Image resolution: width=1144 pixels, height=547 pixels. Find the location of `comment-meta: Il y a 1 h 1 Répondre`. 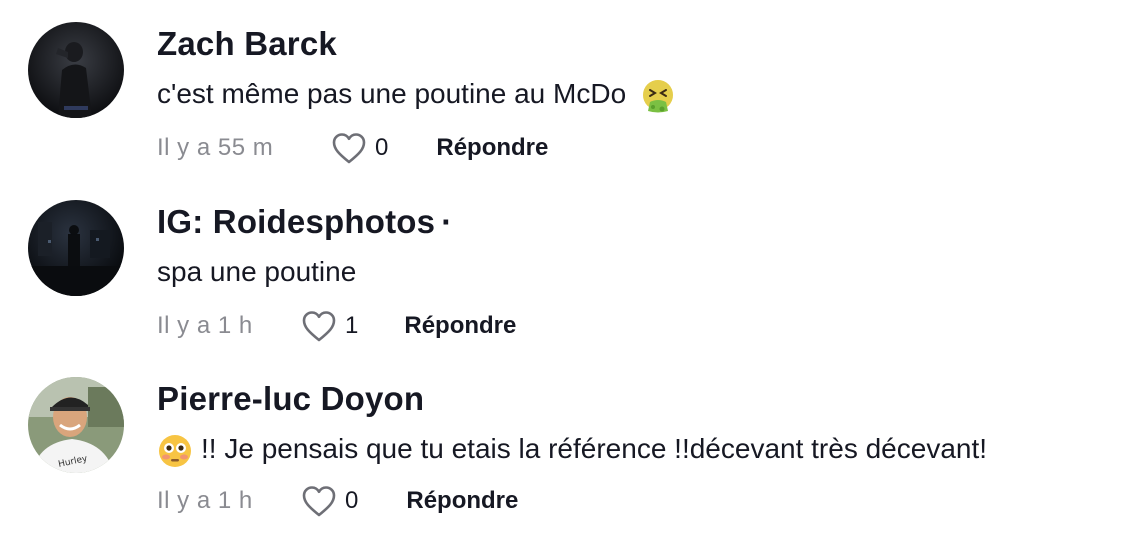

comment-meta: Il y a 1 h 1 Répondre is located at coordinates (336, 326).